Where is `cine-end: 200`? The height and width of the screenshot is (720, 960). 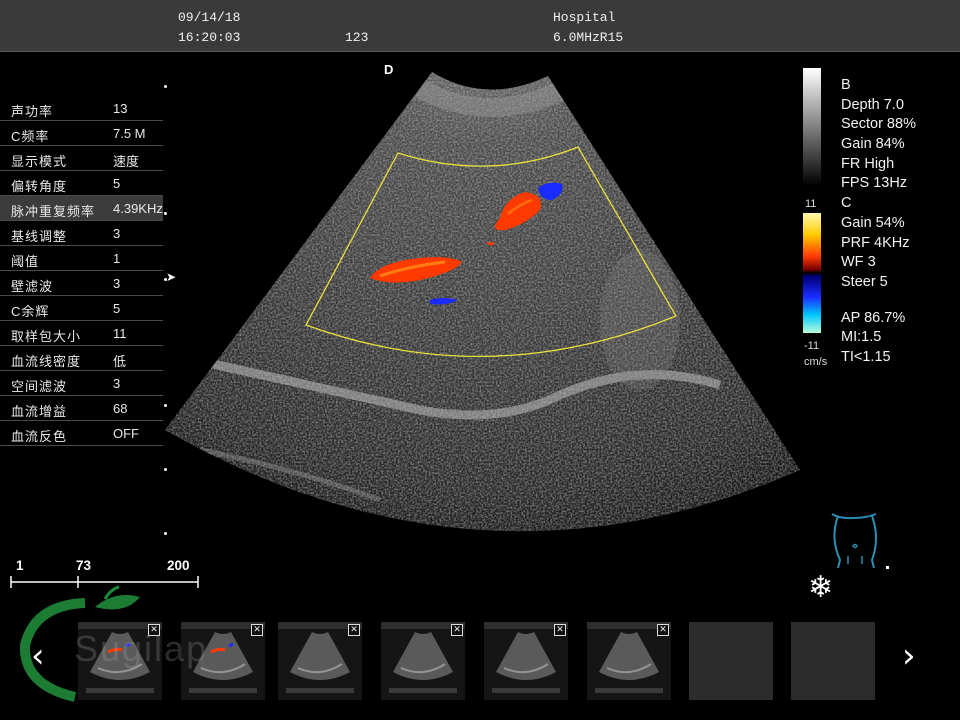 cine-end: 200 is located at coordinates (178, 565).